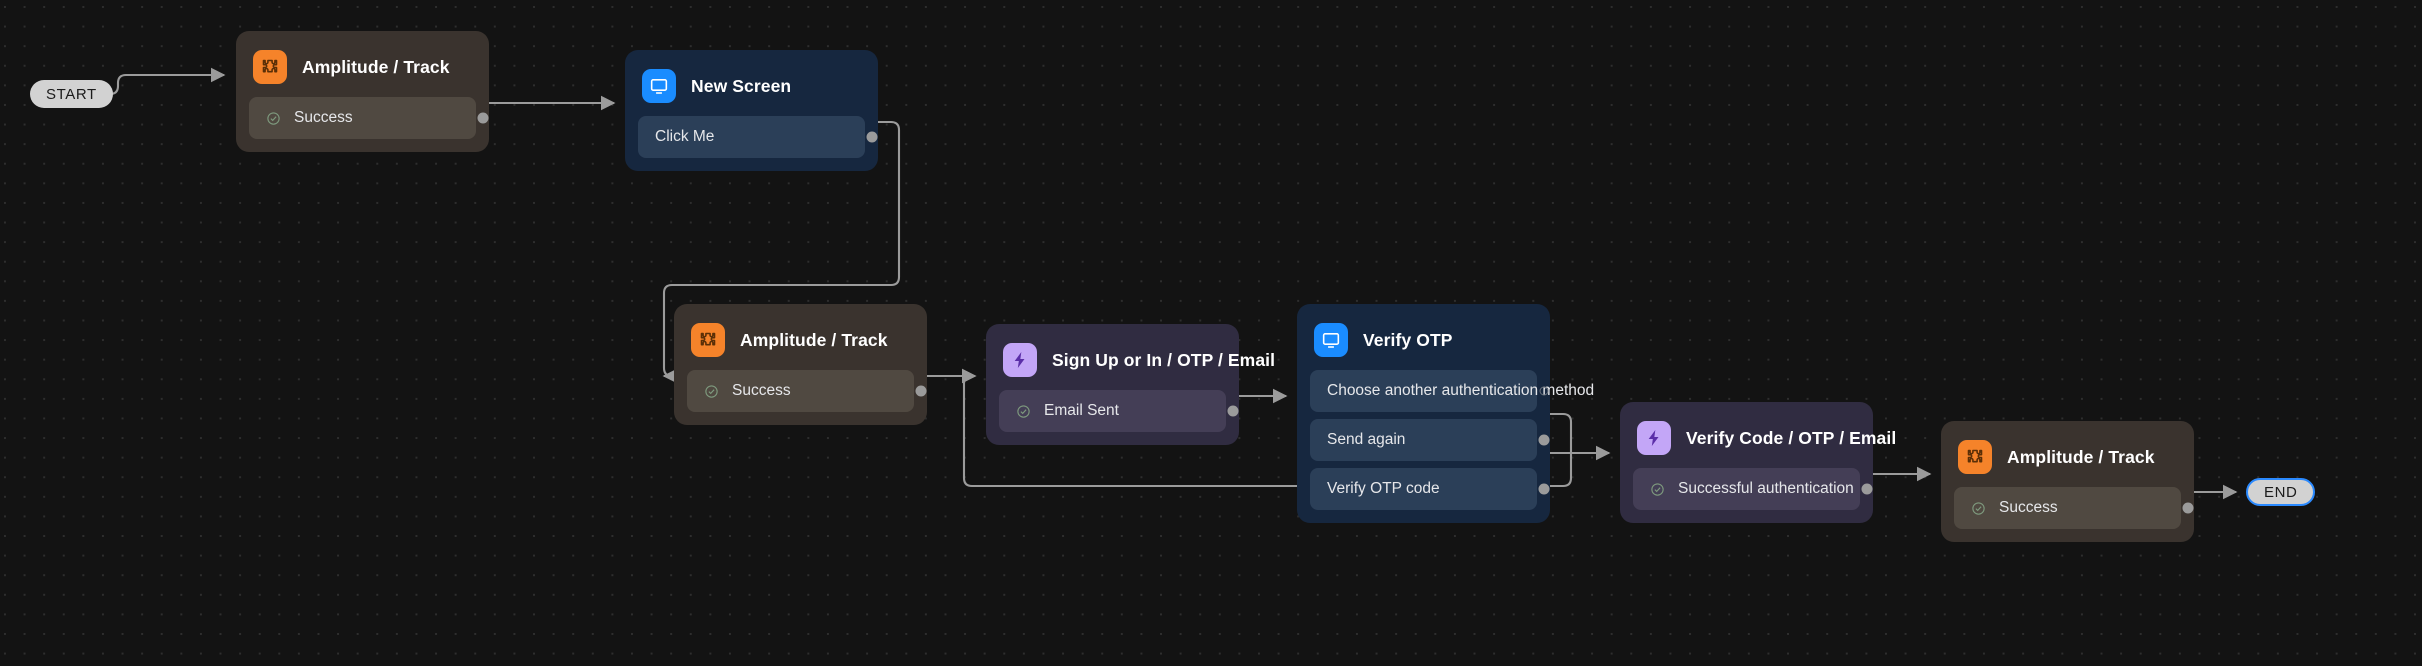 Image resolution: width=2422 pixels, height=666 pixels. I want to click on start-node-label: START, so click(71, 94).